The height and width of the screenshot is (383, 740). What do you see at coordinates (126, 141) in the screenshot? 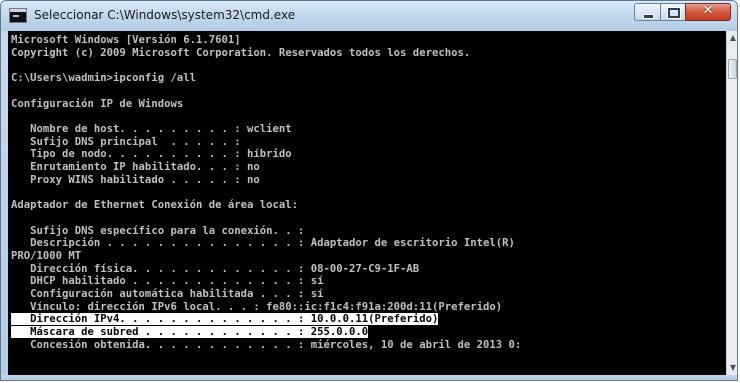
I see `console-line: Sufijo DNS principal . . . . . :` at bounding box center [126, 141].